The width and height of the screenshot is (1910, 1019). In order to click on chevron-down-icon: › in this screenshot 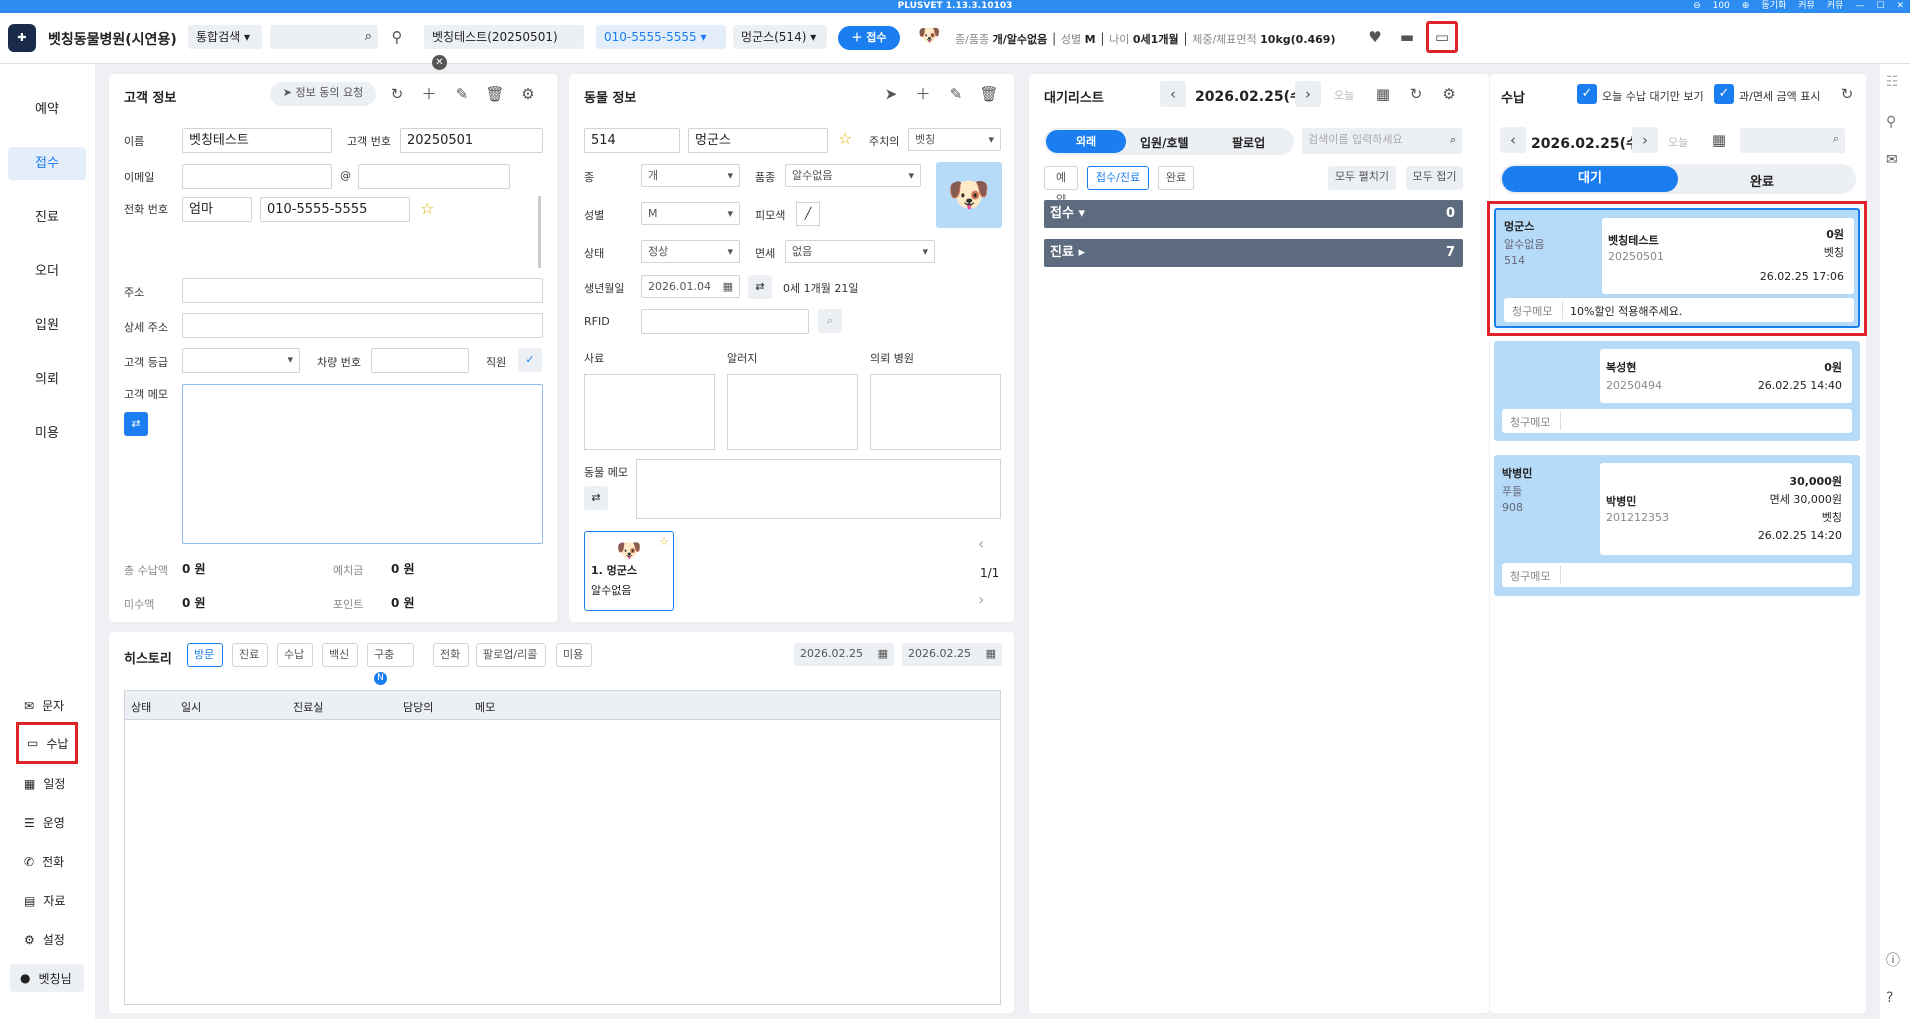, I will do `click(981, 599)`.